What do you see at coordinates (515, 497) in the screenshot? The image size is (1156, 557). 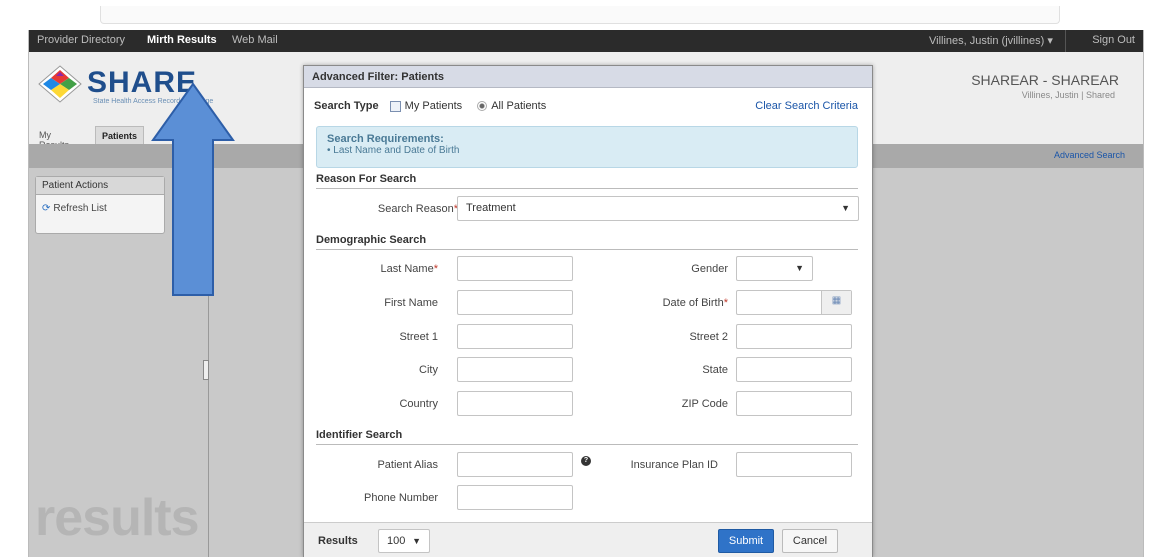 I see `phone-number-input` at bounding box center [515, 497].